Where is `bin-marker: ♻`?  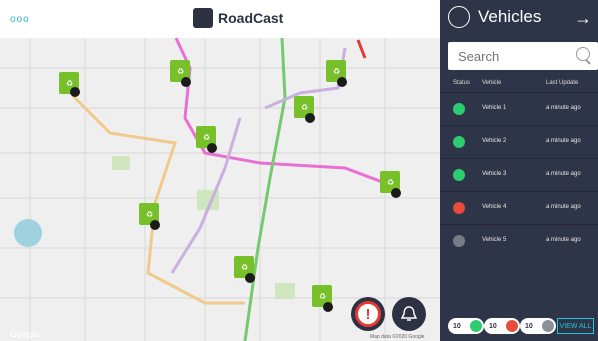
bin-marker: ♻ is located at coordinates (69, 84).